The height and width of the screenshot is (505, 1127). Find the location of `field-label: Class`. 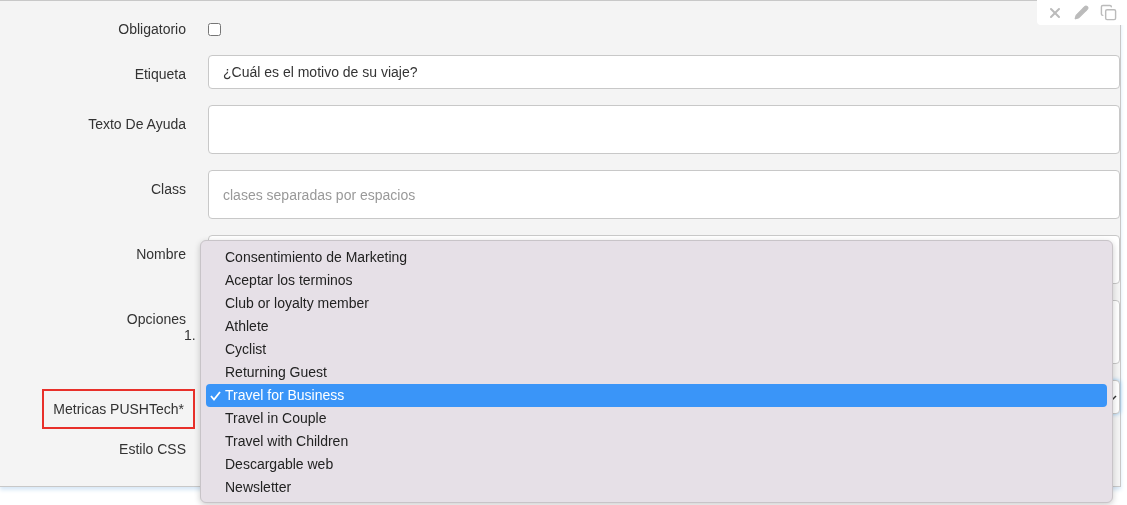

field-label: Class is located at coordinates (168, 189).